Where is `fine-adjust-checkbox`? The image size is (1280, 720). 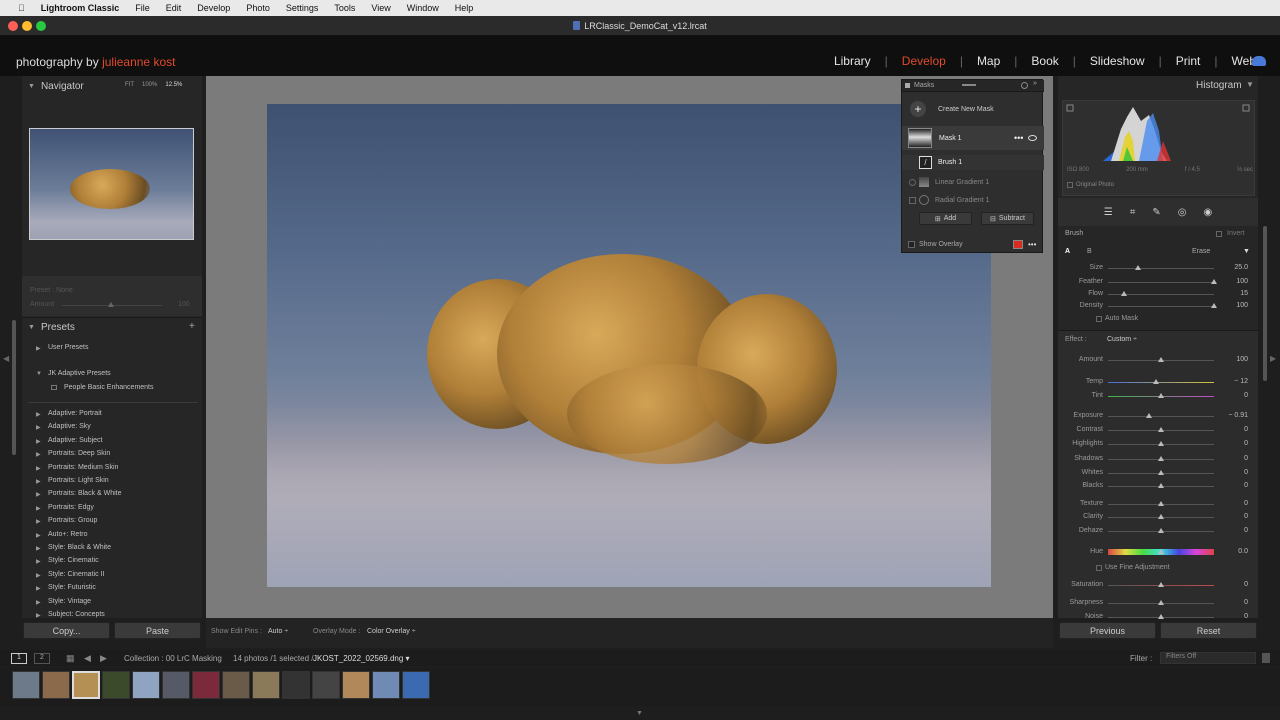
fine-adjust-checkbox is located at coordinates (1099, 568).